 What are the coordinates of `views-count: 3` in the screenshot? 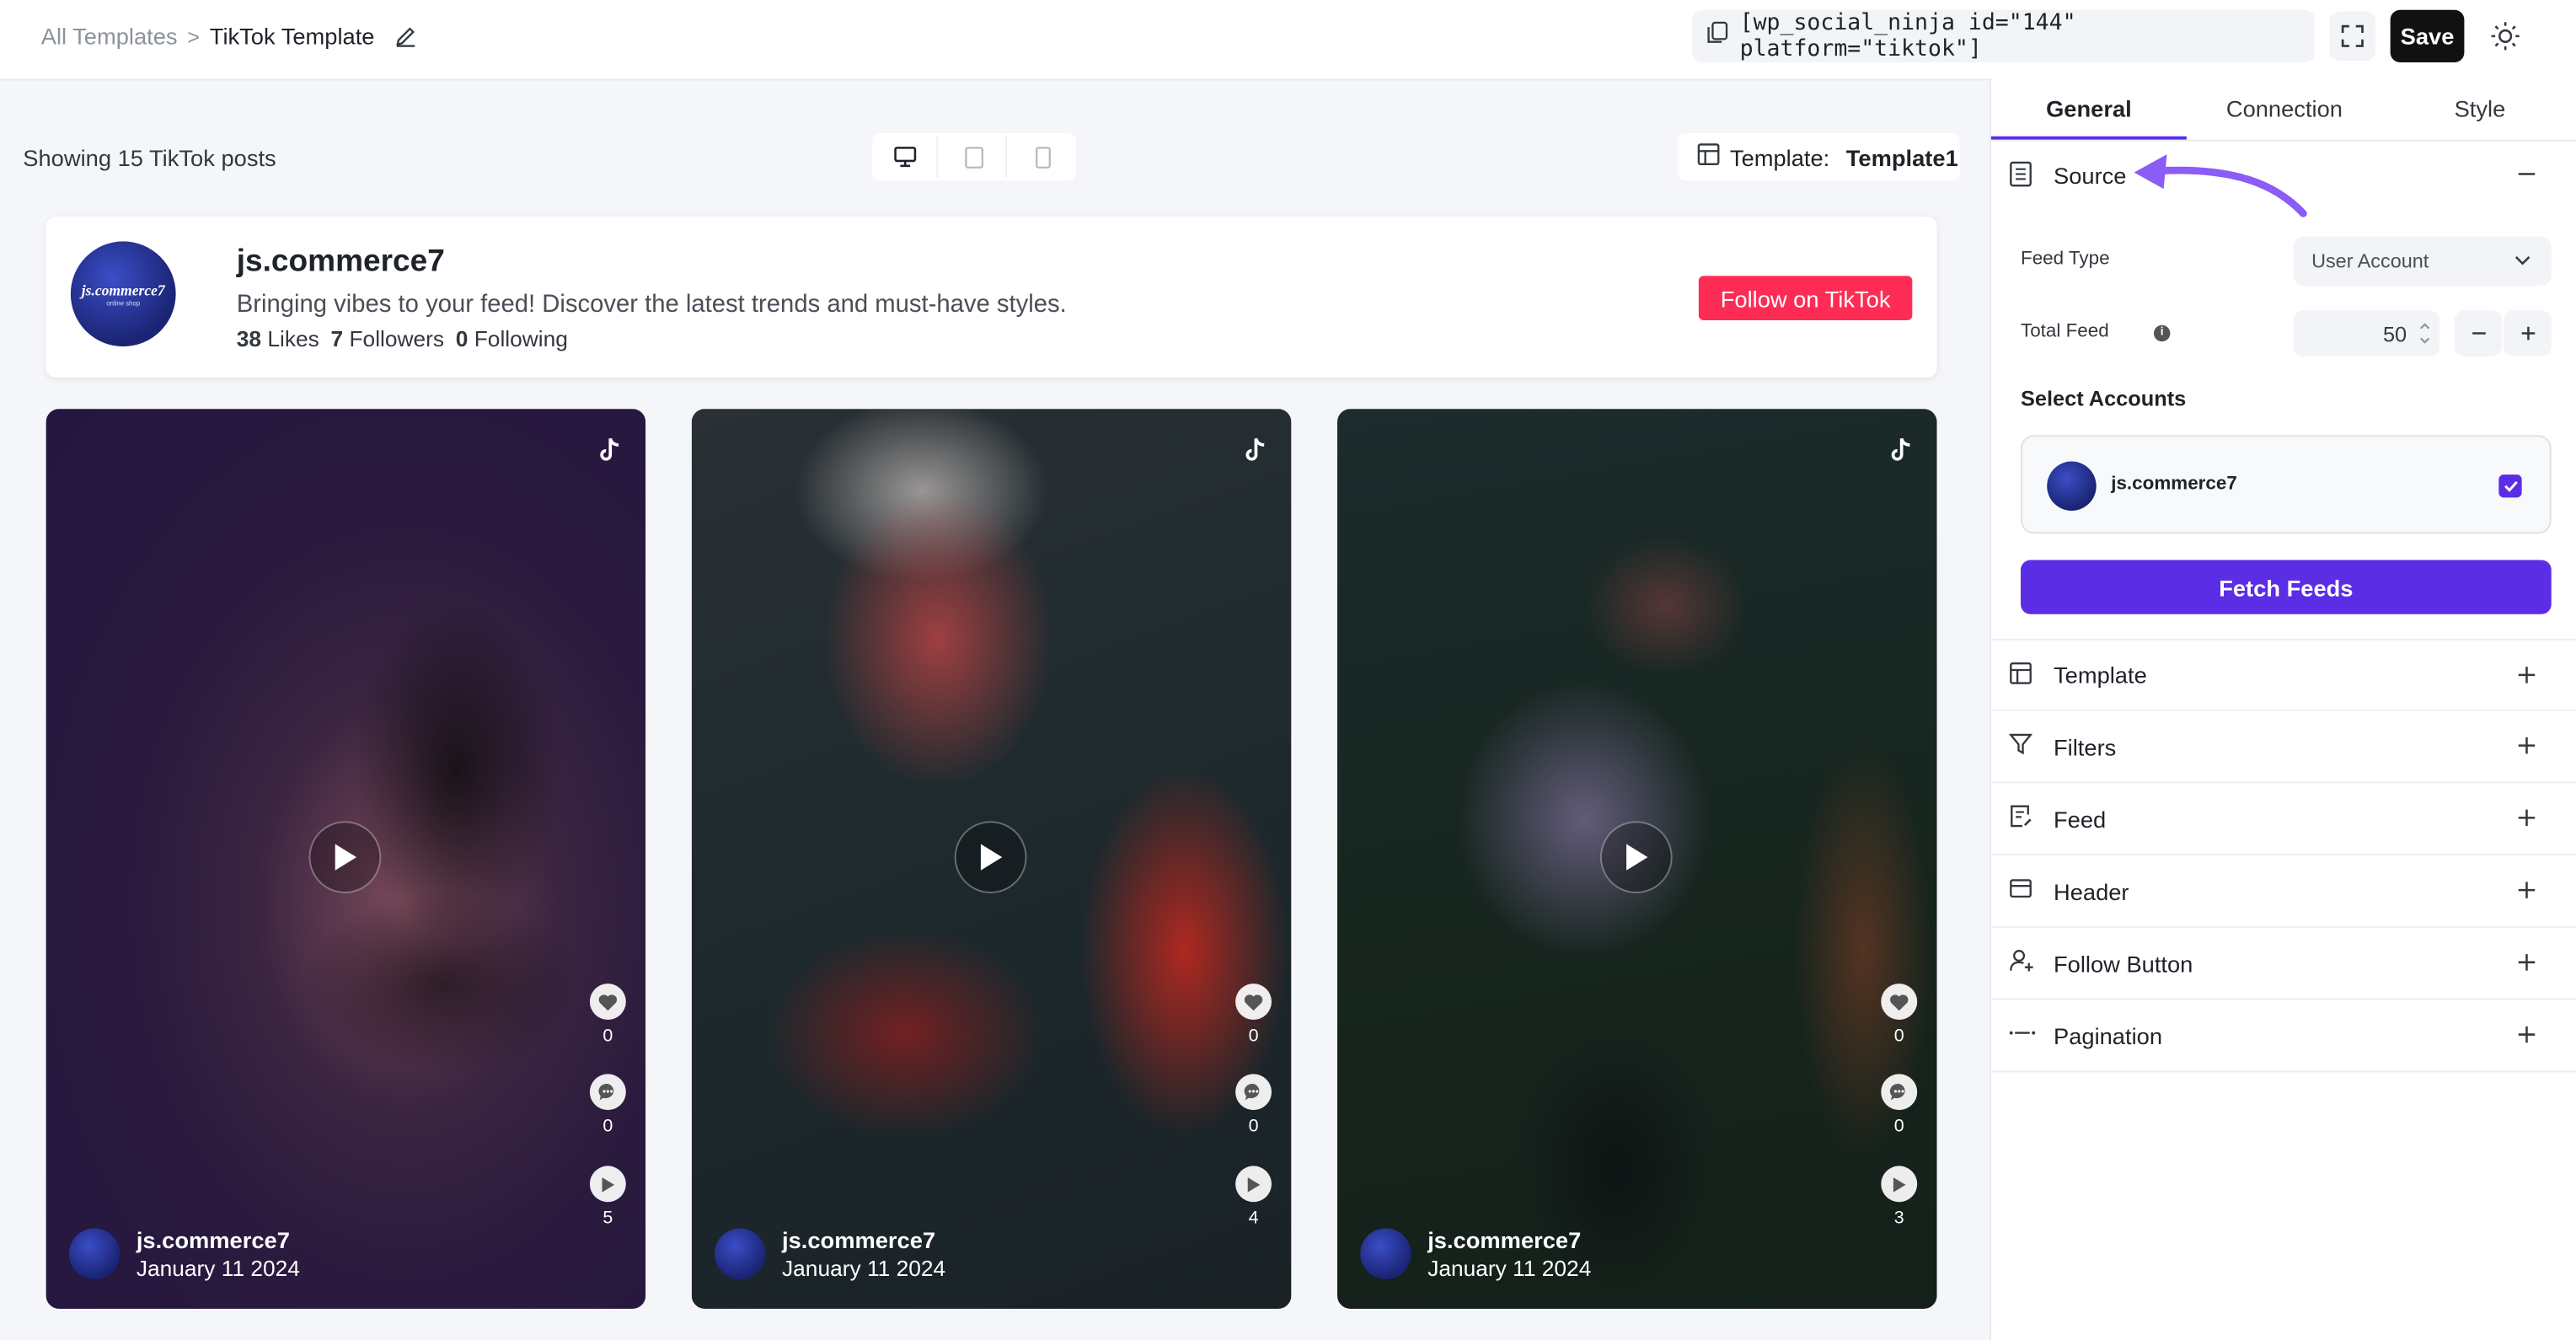 It's located at (1899, 1219).